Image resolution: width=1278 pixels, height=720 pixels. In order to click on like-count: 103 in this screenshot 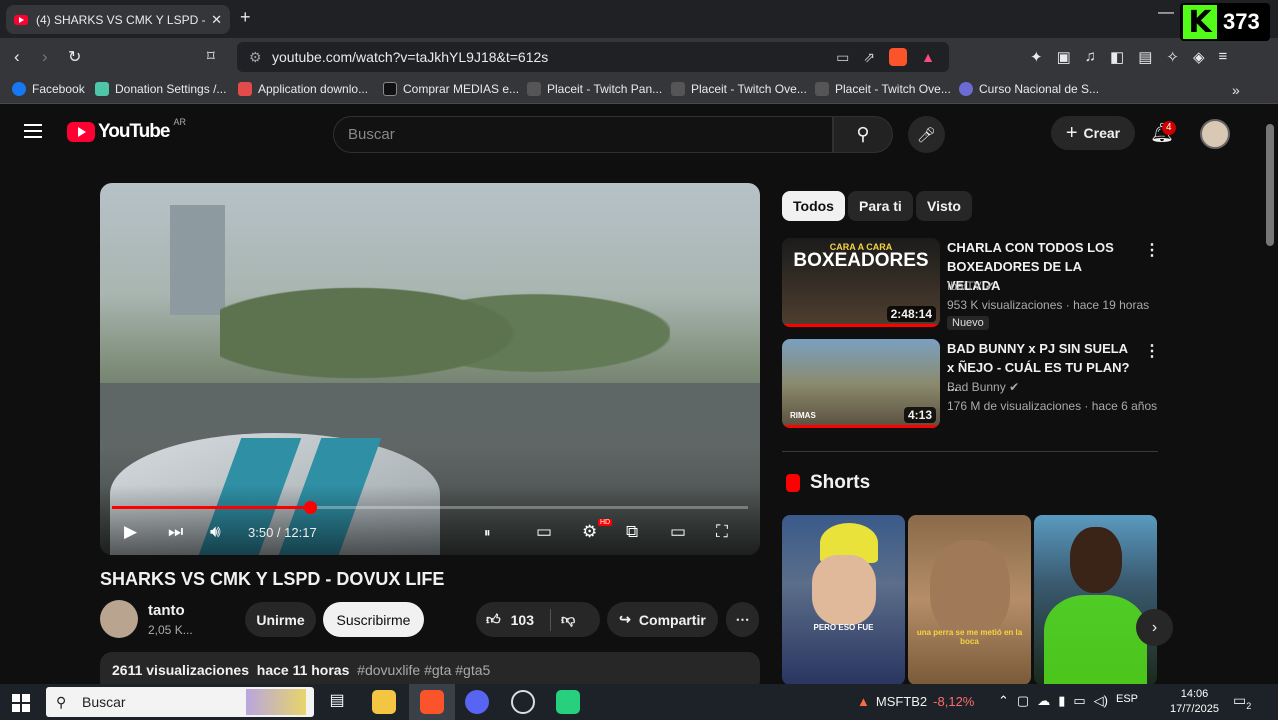, I will do `click(522, 620)`.